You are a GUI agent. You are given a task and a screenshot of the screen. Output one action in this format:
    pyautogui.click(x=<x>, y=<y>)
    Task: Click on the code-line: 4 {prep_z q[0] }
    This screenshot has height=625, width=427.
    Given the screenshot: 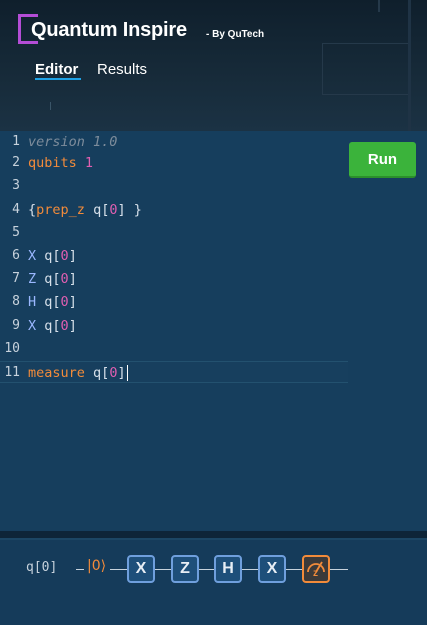 What is the action you would take?
    pyautogui.click(x=174, y=210)
    